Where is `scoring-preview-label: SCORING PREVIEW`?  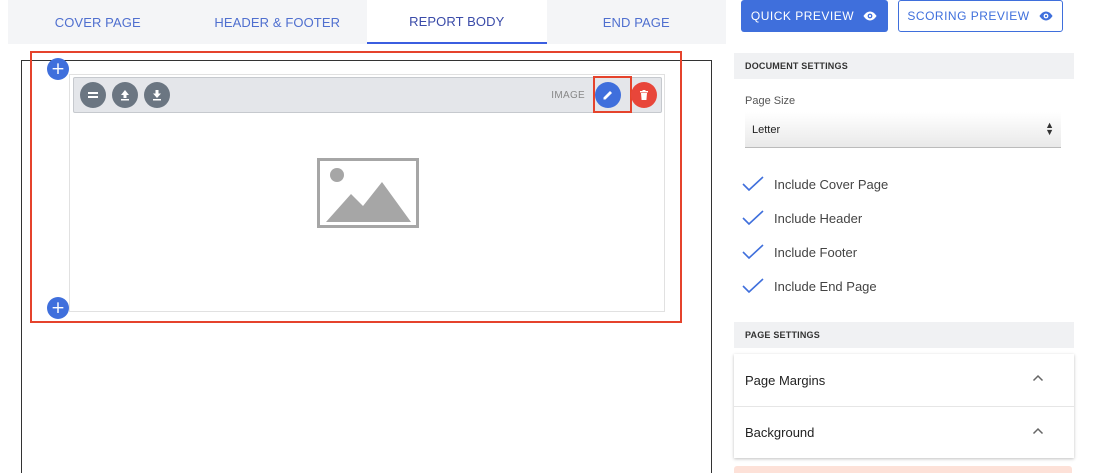 scoring-preview-label: SCORING PREVIEW is located at coordinates (968, 16).